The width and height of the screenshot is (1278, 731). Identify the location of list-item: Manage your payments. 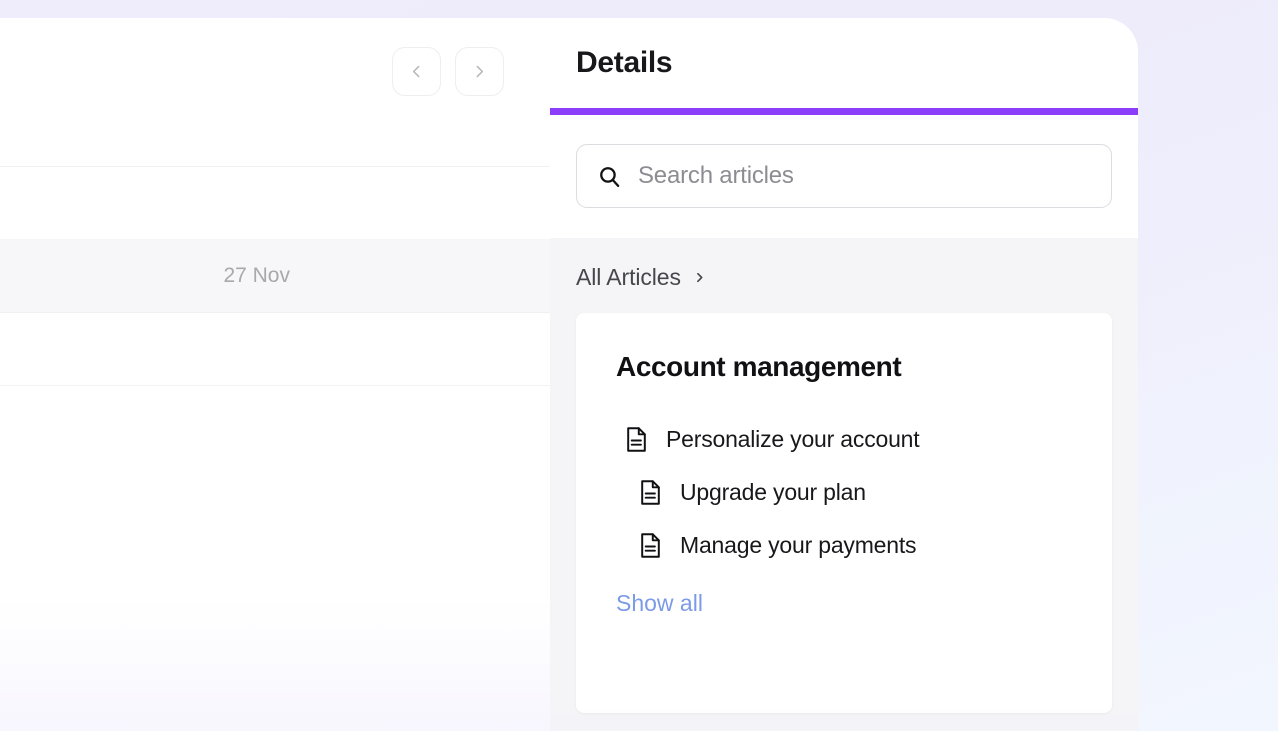
(844, 545).